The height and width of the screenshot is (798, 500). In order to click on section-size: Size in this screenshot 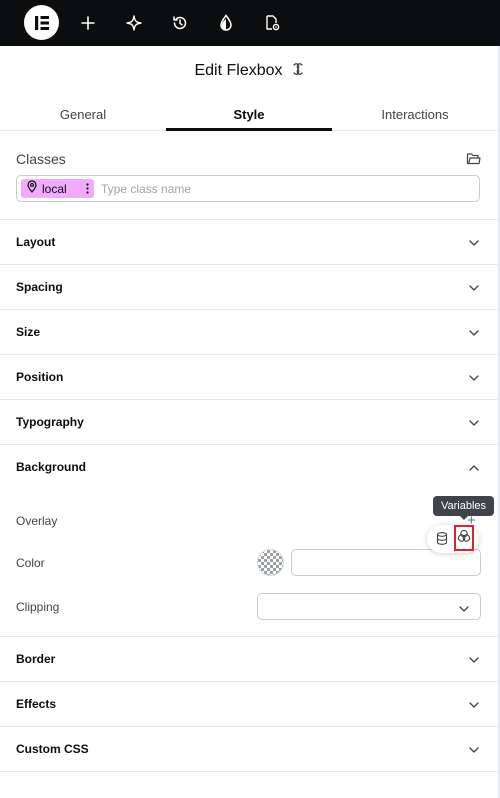, I will do `click(250, 331)`.